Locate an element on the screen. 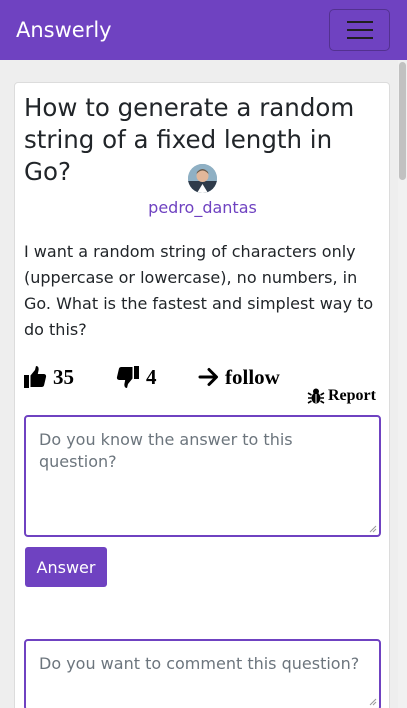 The height and width of the screenshot is (708, 407). arrow-right-icon is located at coordinates (208, 377).